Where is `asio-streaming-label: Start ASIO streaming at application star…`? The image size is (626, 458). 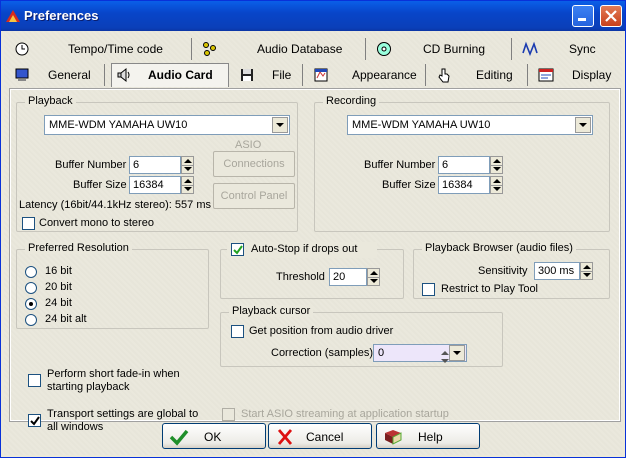
asio-streaming-label: Start ASIO streaming at application star… is located at coordinates (345, 414).